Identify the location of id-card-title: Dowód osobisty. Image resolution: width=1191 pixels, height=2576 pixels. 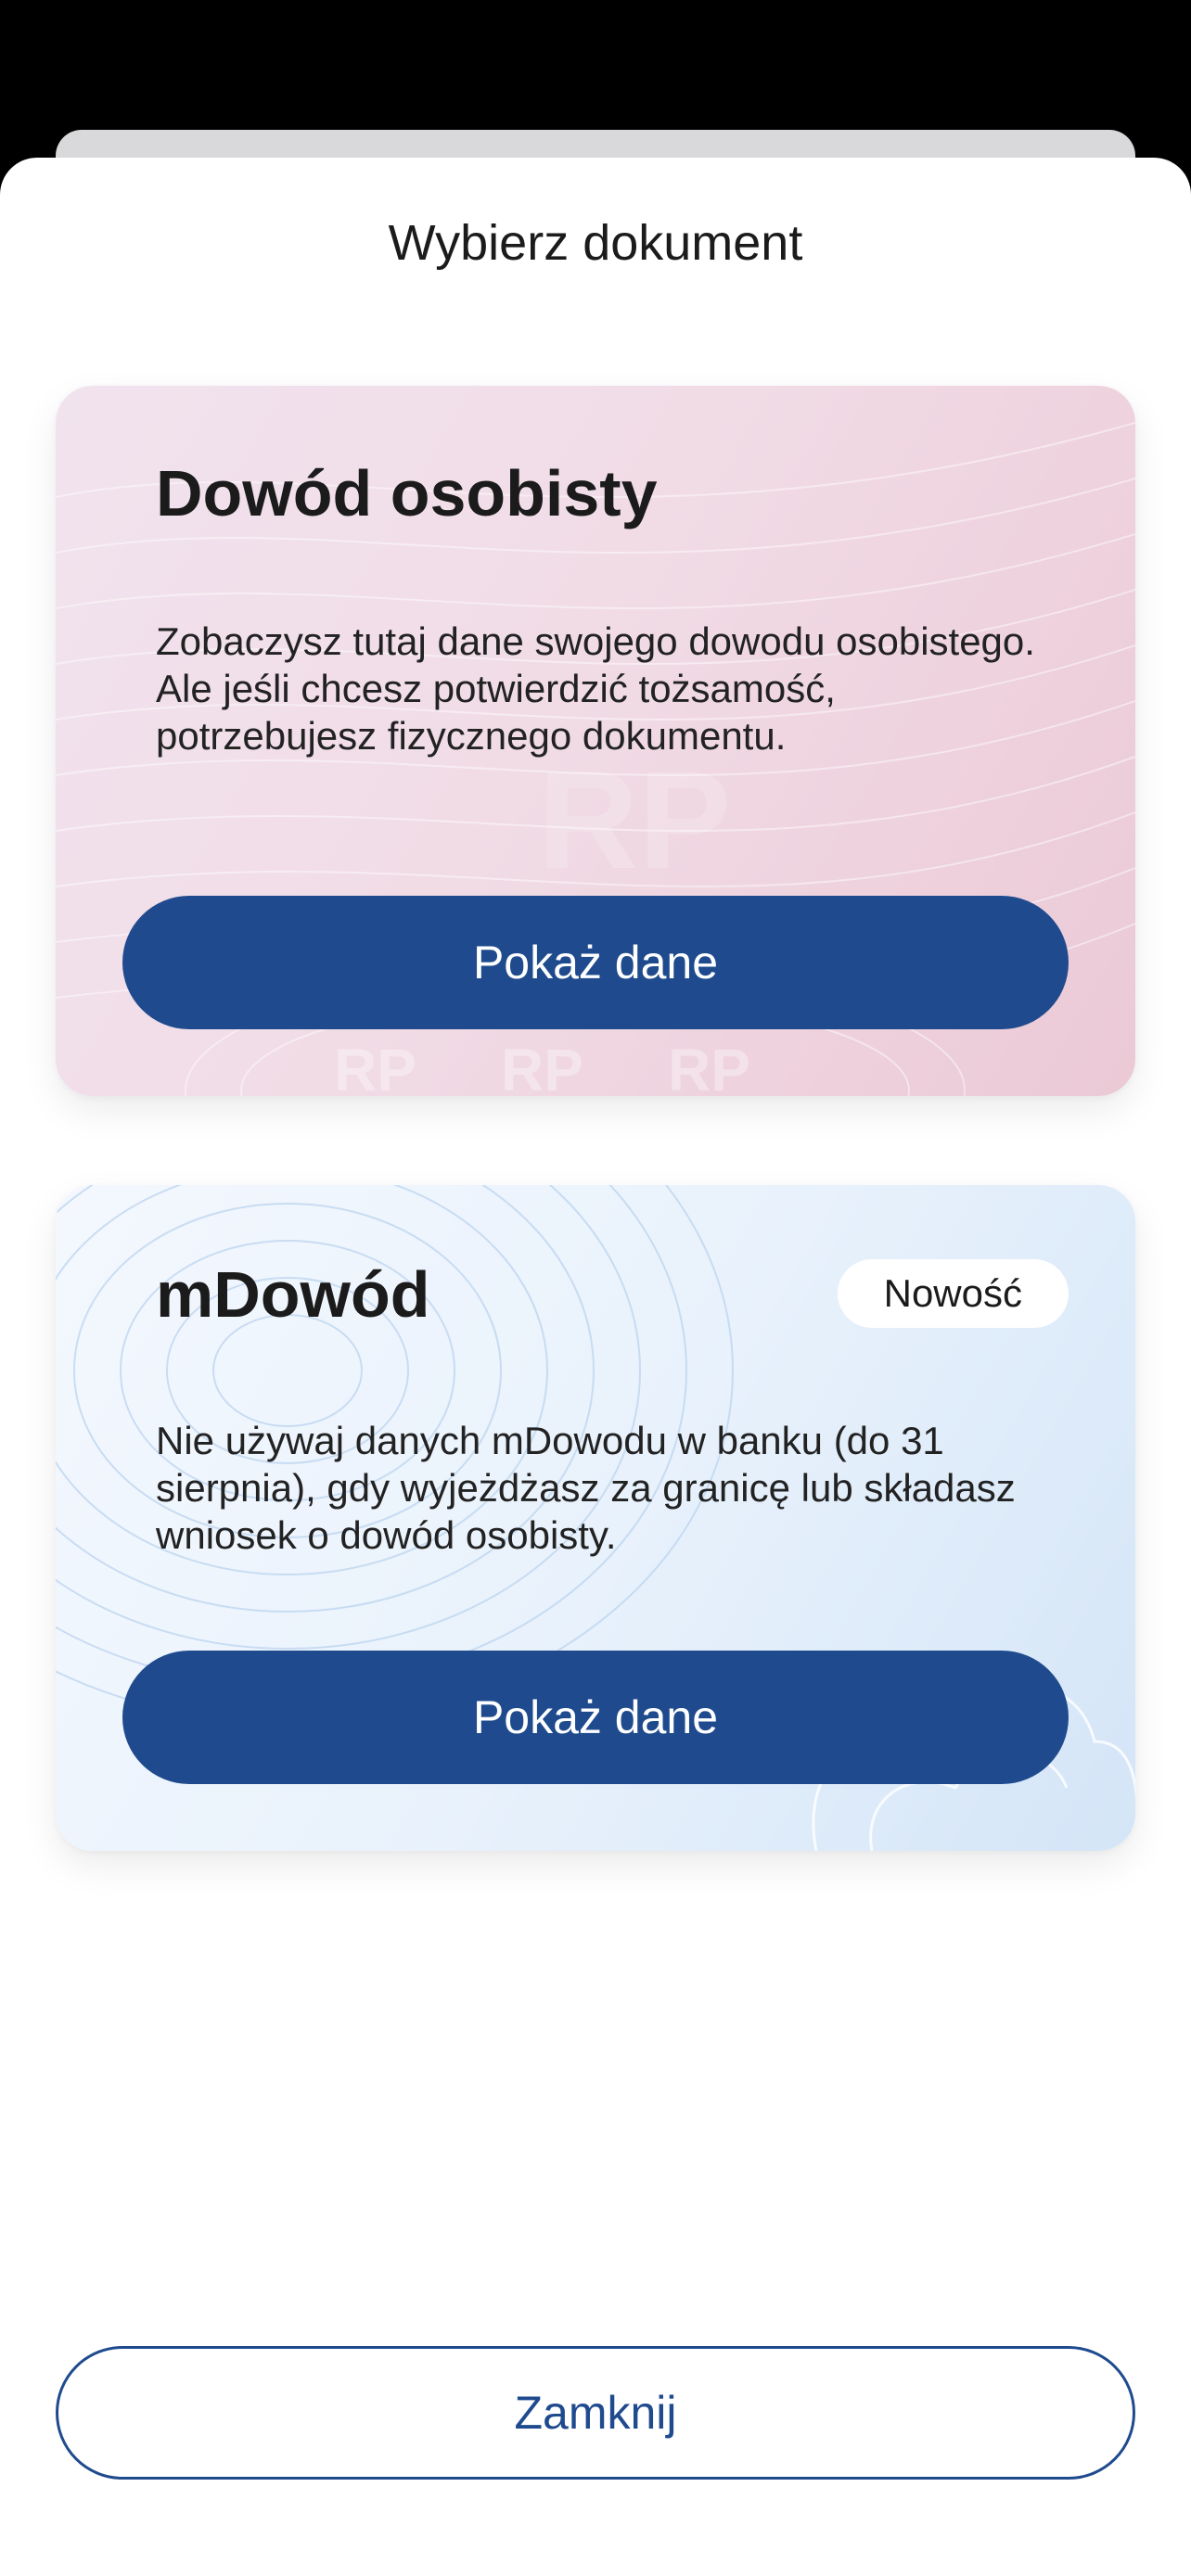
(407, 493).